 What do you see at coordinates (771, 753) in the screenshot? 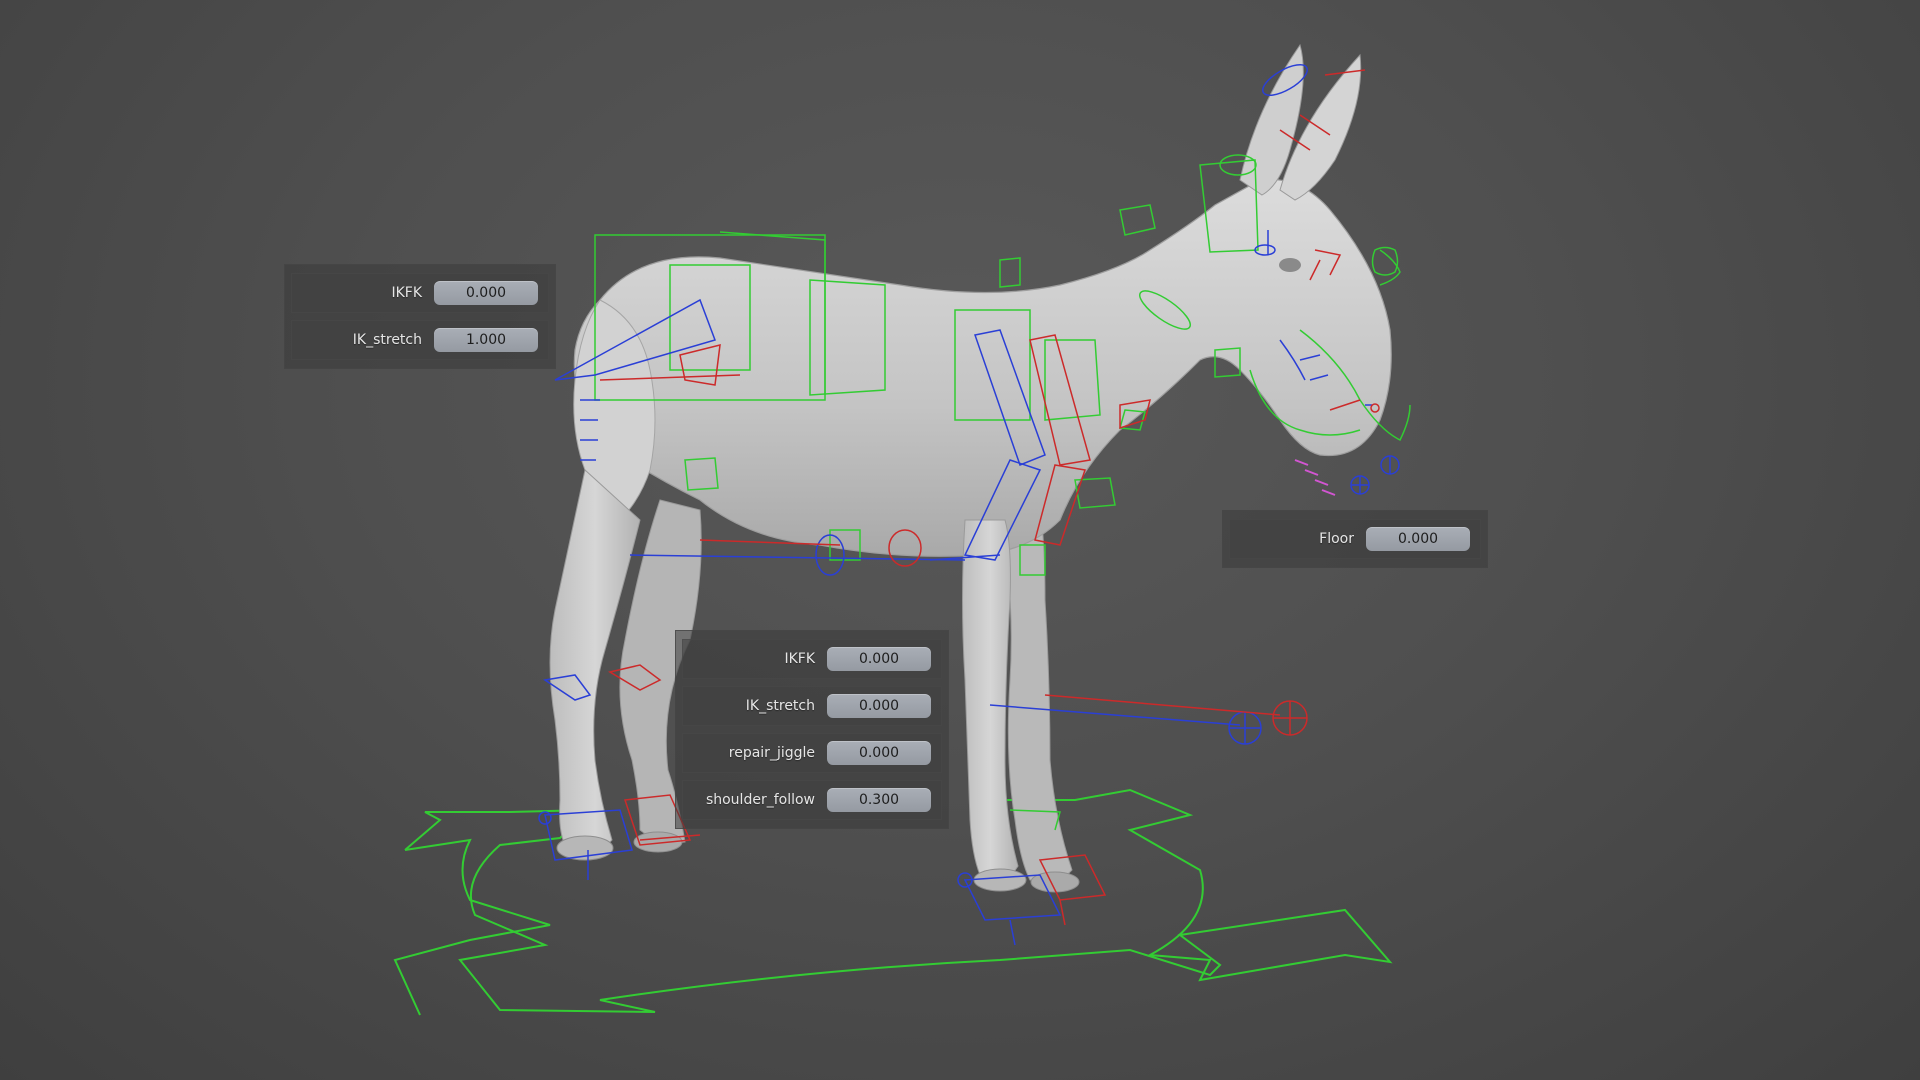
I see `property-label: repair_jiggle` at bounding box center [771, 753].